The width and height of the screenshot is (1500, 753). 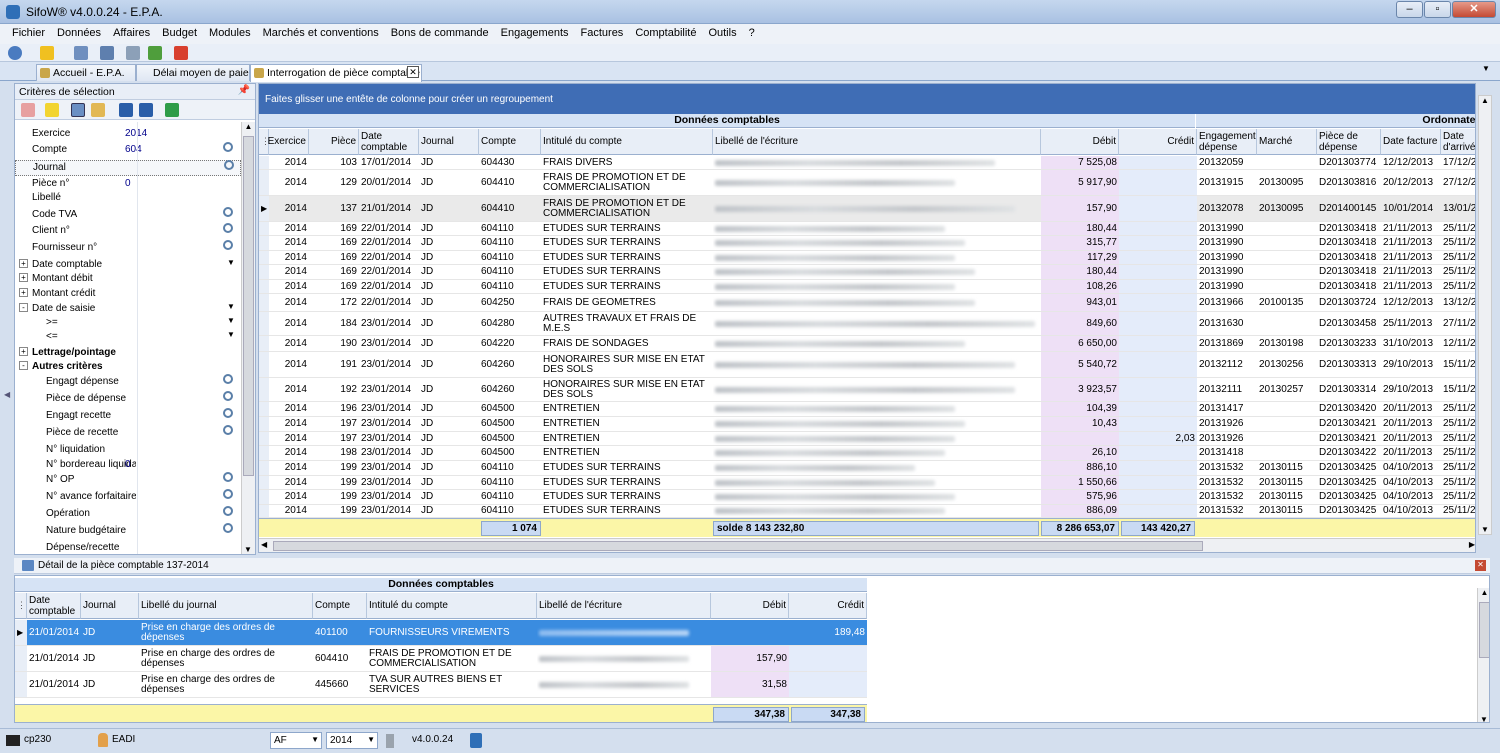 I want to click on menu-item: Bons de commande, so click(x=440, y=34).